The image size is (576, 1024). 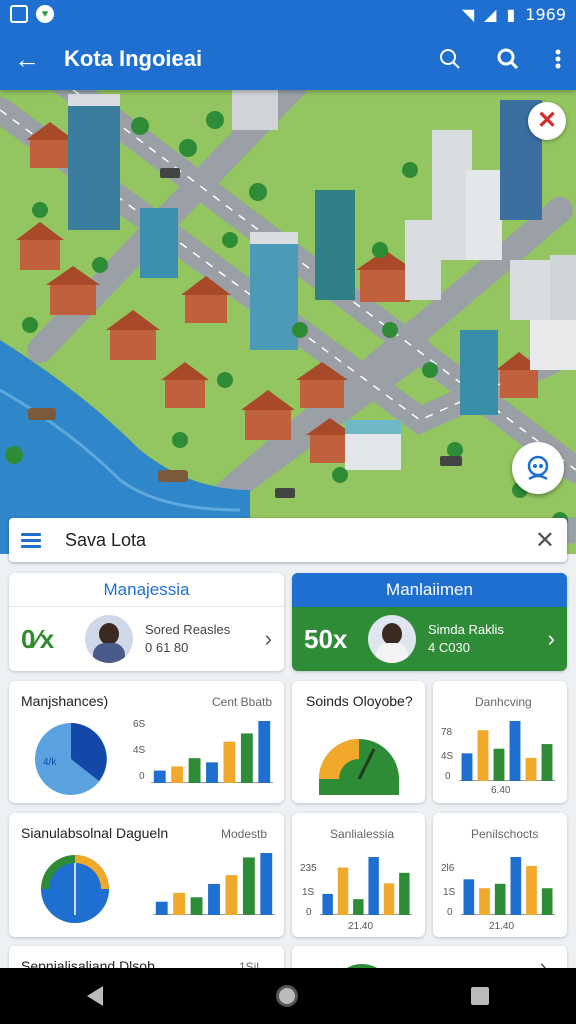 I want to click on stat-card-title: Manlaiimen, so click(x=429, y=590).